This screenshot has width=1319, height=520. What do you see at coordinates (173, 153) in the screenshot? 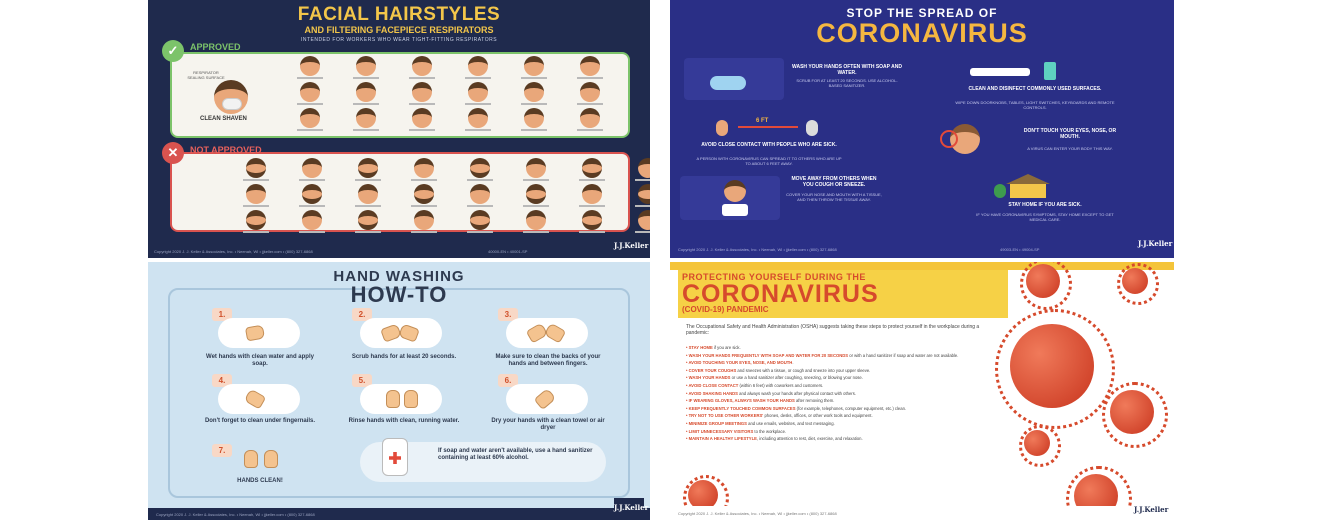
I see `x-icon: ✕` at bounding box center [173, 153].